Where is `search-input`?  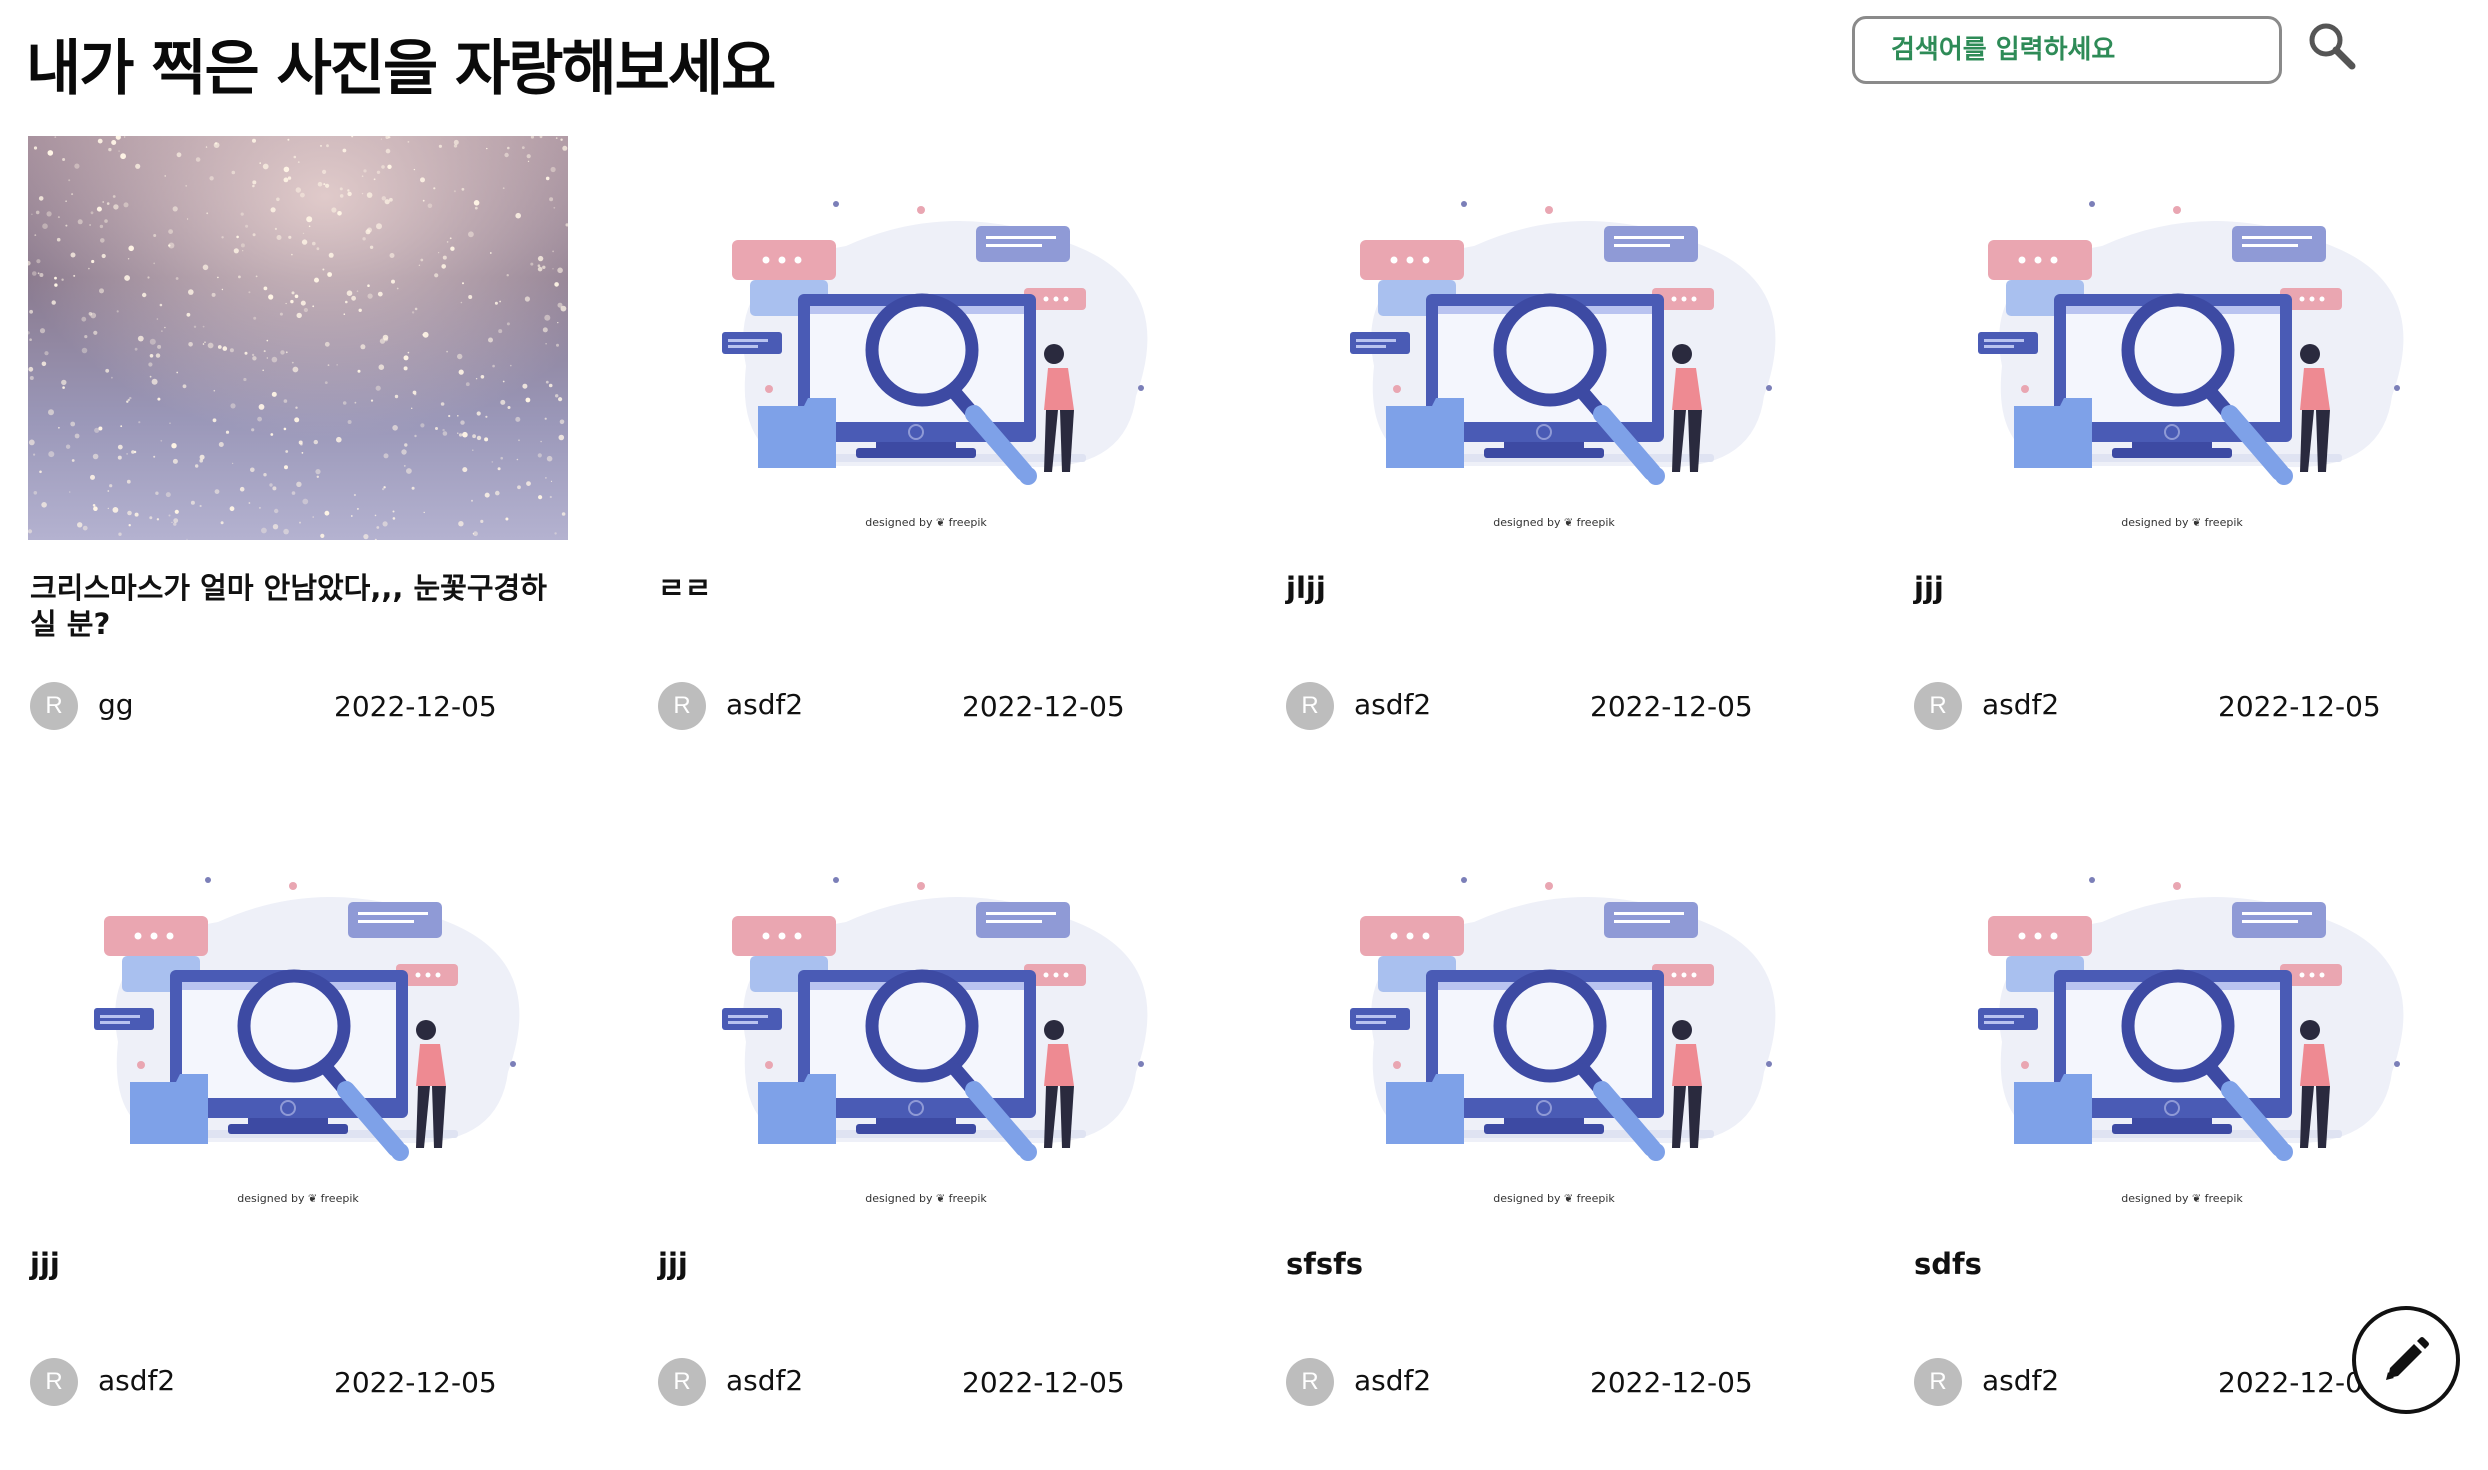 search-input is located at coordinates (2067, 50).